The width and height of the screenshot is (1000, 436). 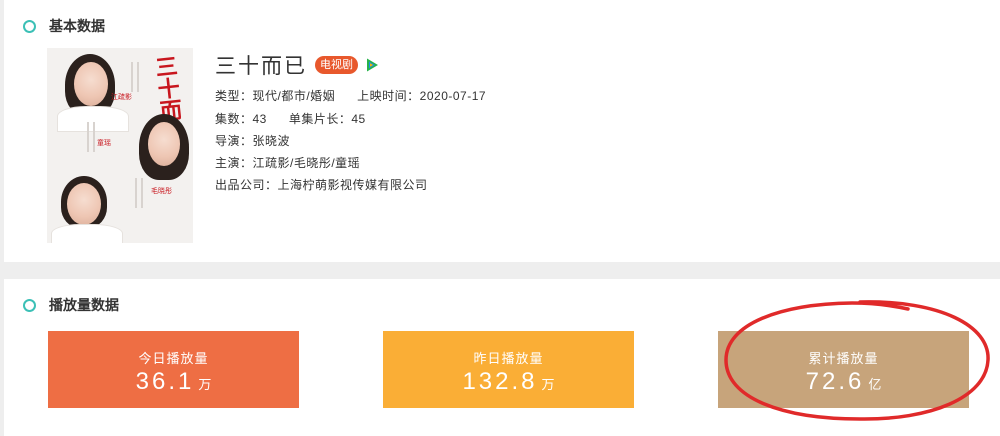 What do you see at coordinates (104, 143) in the screenshot?
I see `poster-name-2: 童瑶` at bounding box center [104, 143].